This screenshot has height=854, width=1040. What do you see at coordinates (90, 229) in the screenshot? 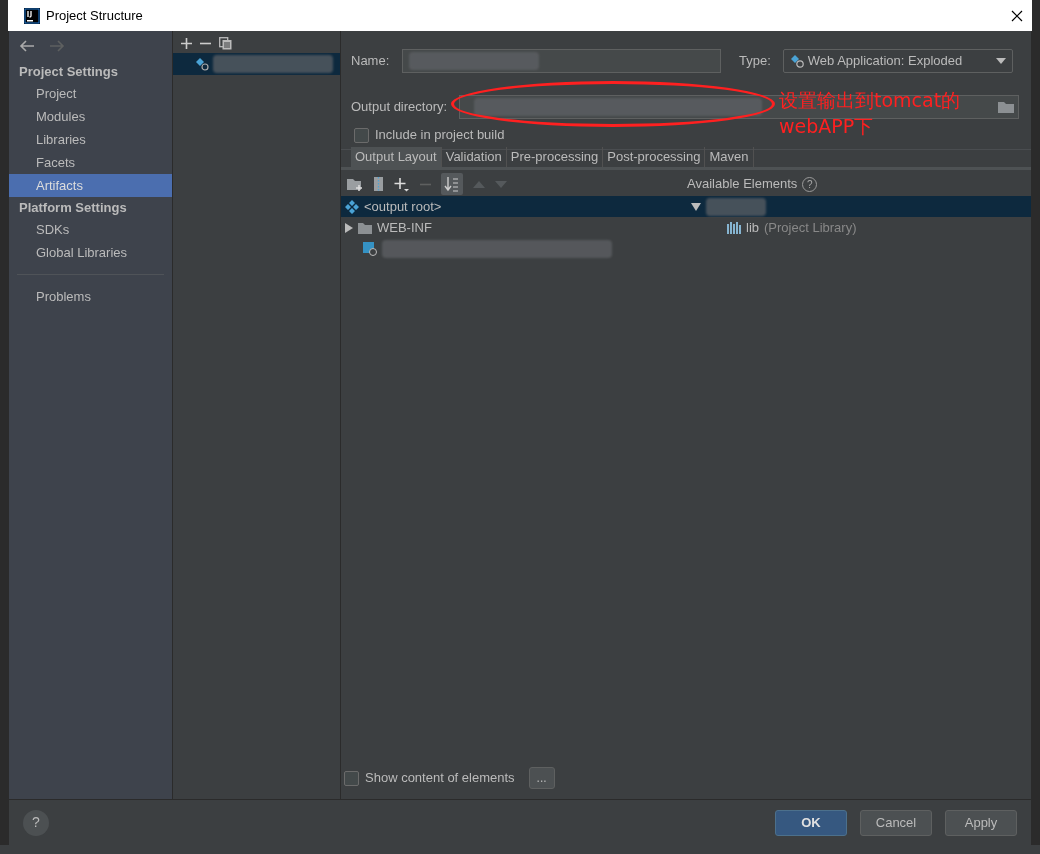
I see `sidebar-item: SDKs` at bounding box center [90, 229].